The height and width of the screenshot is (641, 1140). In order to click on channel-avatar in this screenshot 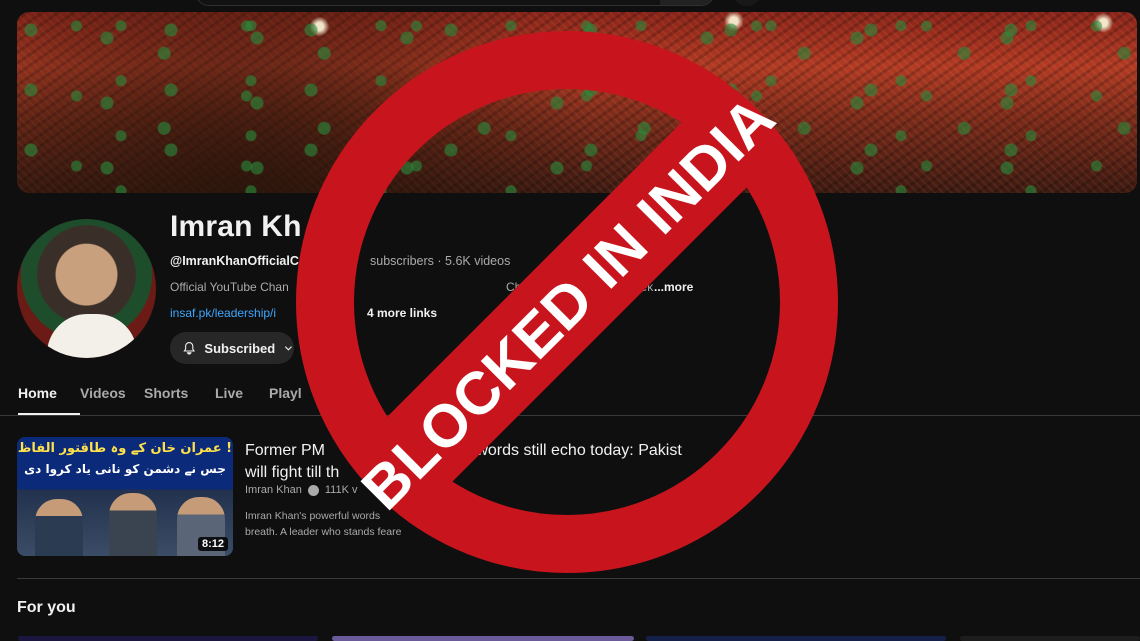, I will do `click(86, 288)`.